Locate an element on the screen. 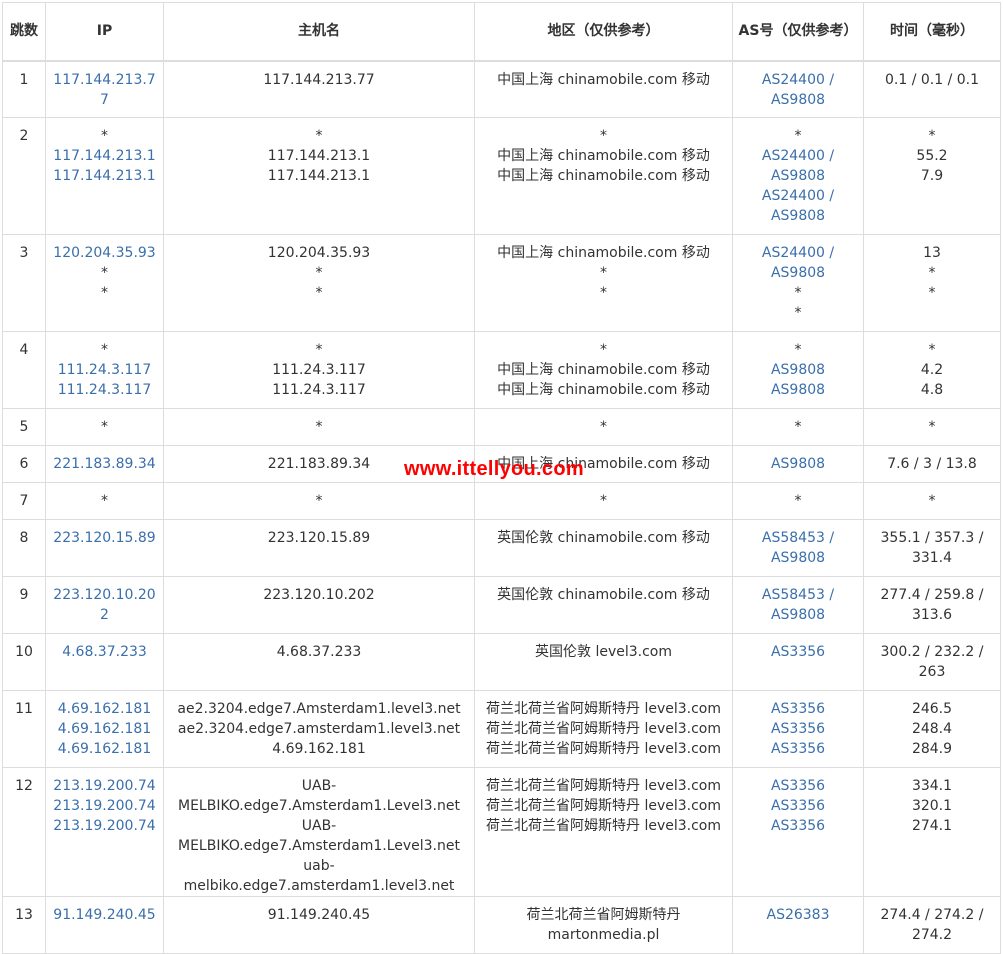 This screenshot has width=1003, height=954. ip-link: 117.144.213.77 is located at coordinates (104, 90).